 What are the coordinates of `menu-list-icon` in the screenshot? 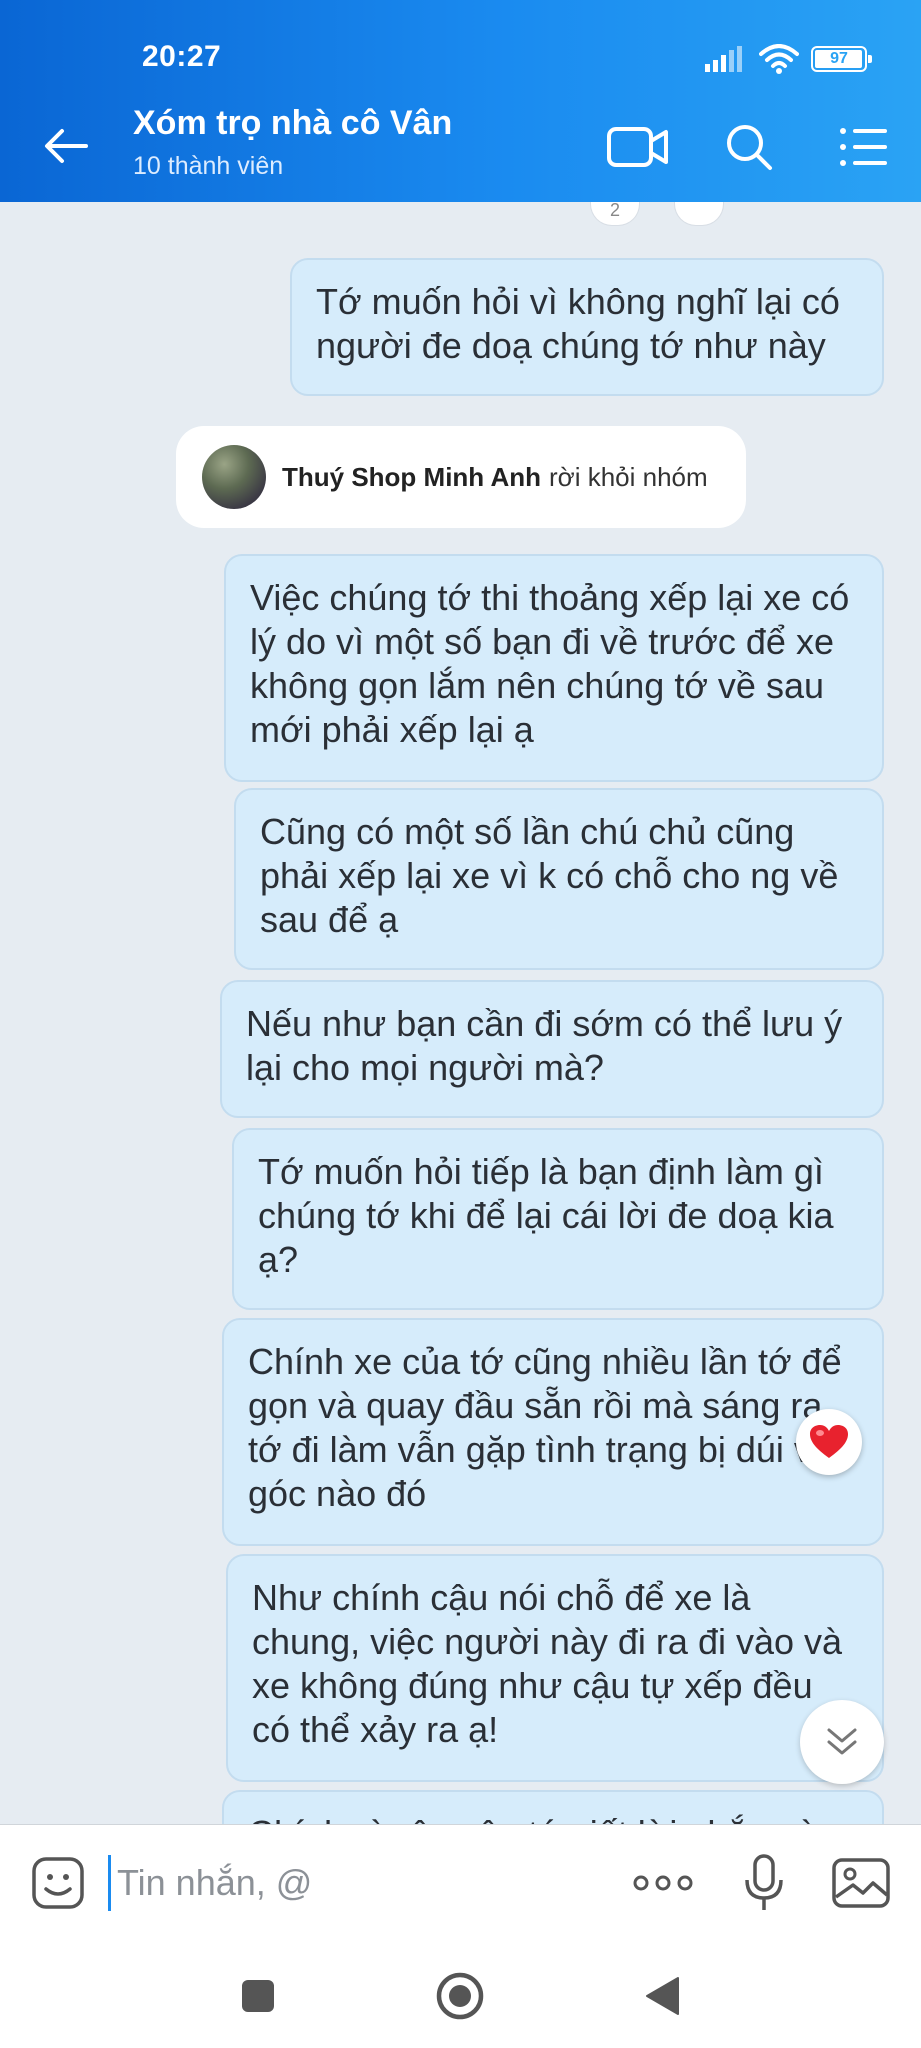 It's located at (863, 147).